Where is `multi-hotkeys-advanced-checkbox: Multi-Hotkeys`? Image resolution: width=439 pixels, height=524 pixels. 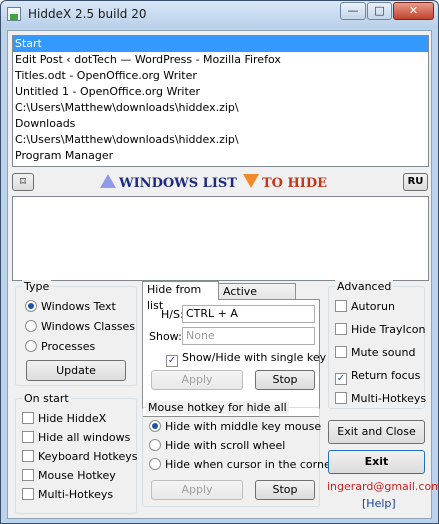
multi-hotkeys-advanced-checkbox: Multi-Hotkeys is located at coordinates (380, 399).